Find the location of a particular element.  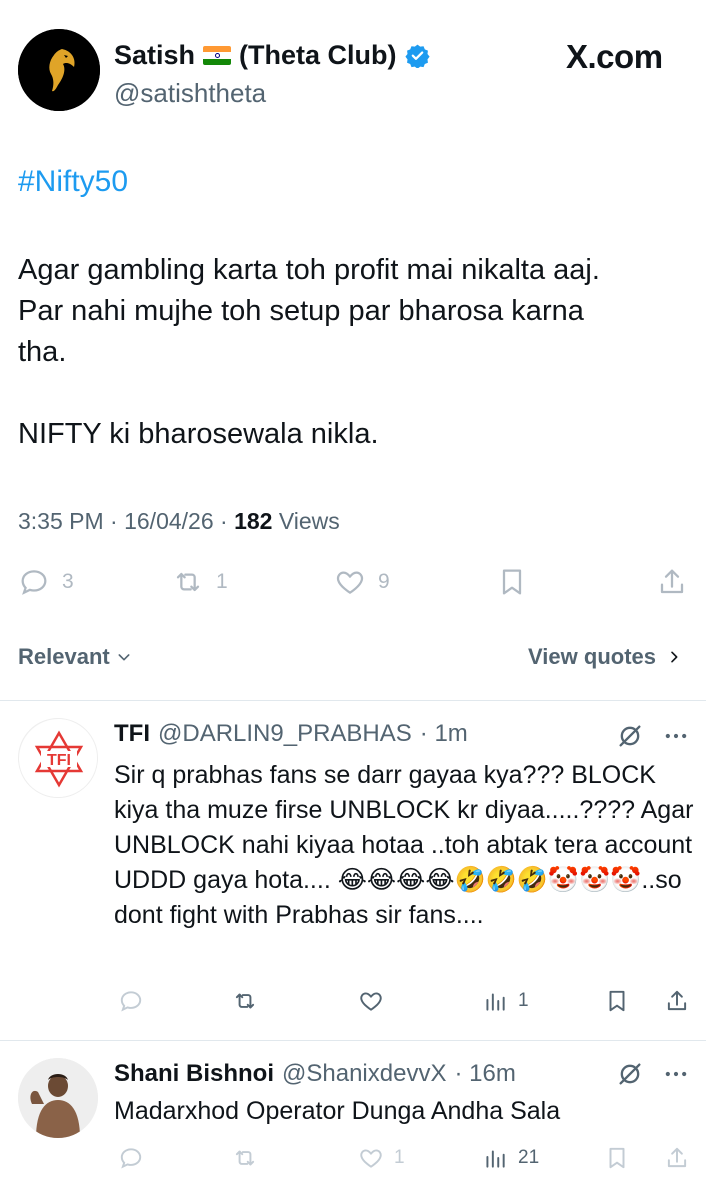

repost-button: 1 is located at coordinates (200, 582).